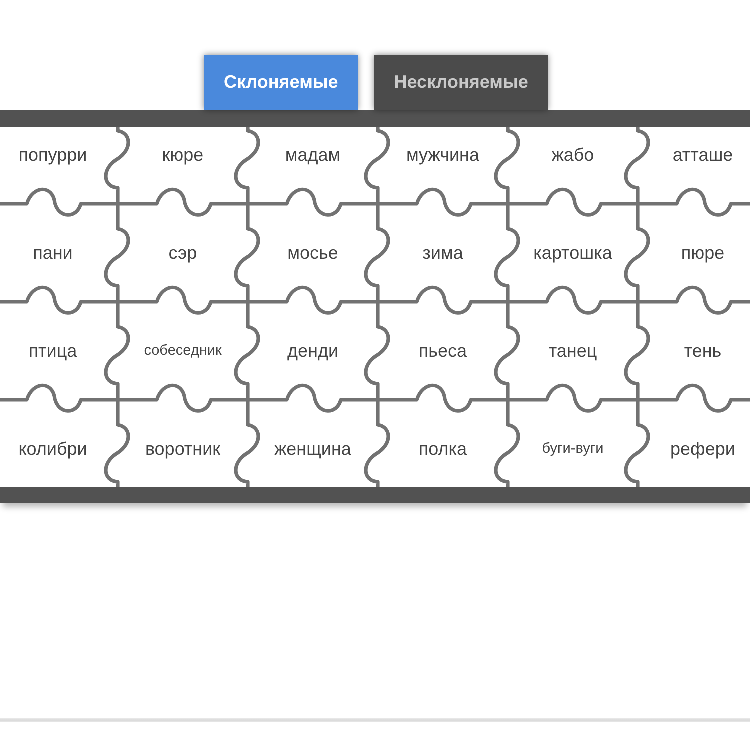 The image size is (750, 750). What do you see at coordinates (183, 253) in the screenshot?
I see `puzzle-word: сэр` at bounding box center [183, 253].